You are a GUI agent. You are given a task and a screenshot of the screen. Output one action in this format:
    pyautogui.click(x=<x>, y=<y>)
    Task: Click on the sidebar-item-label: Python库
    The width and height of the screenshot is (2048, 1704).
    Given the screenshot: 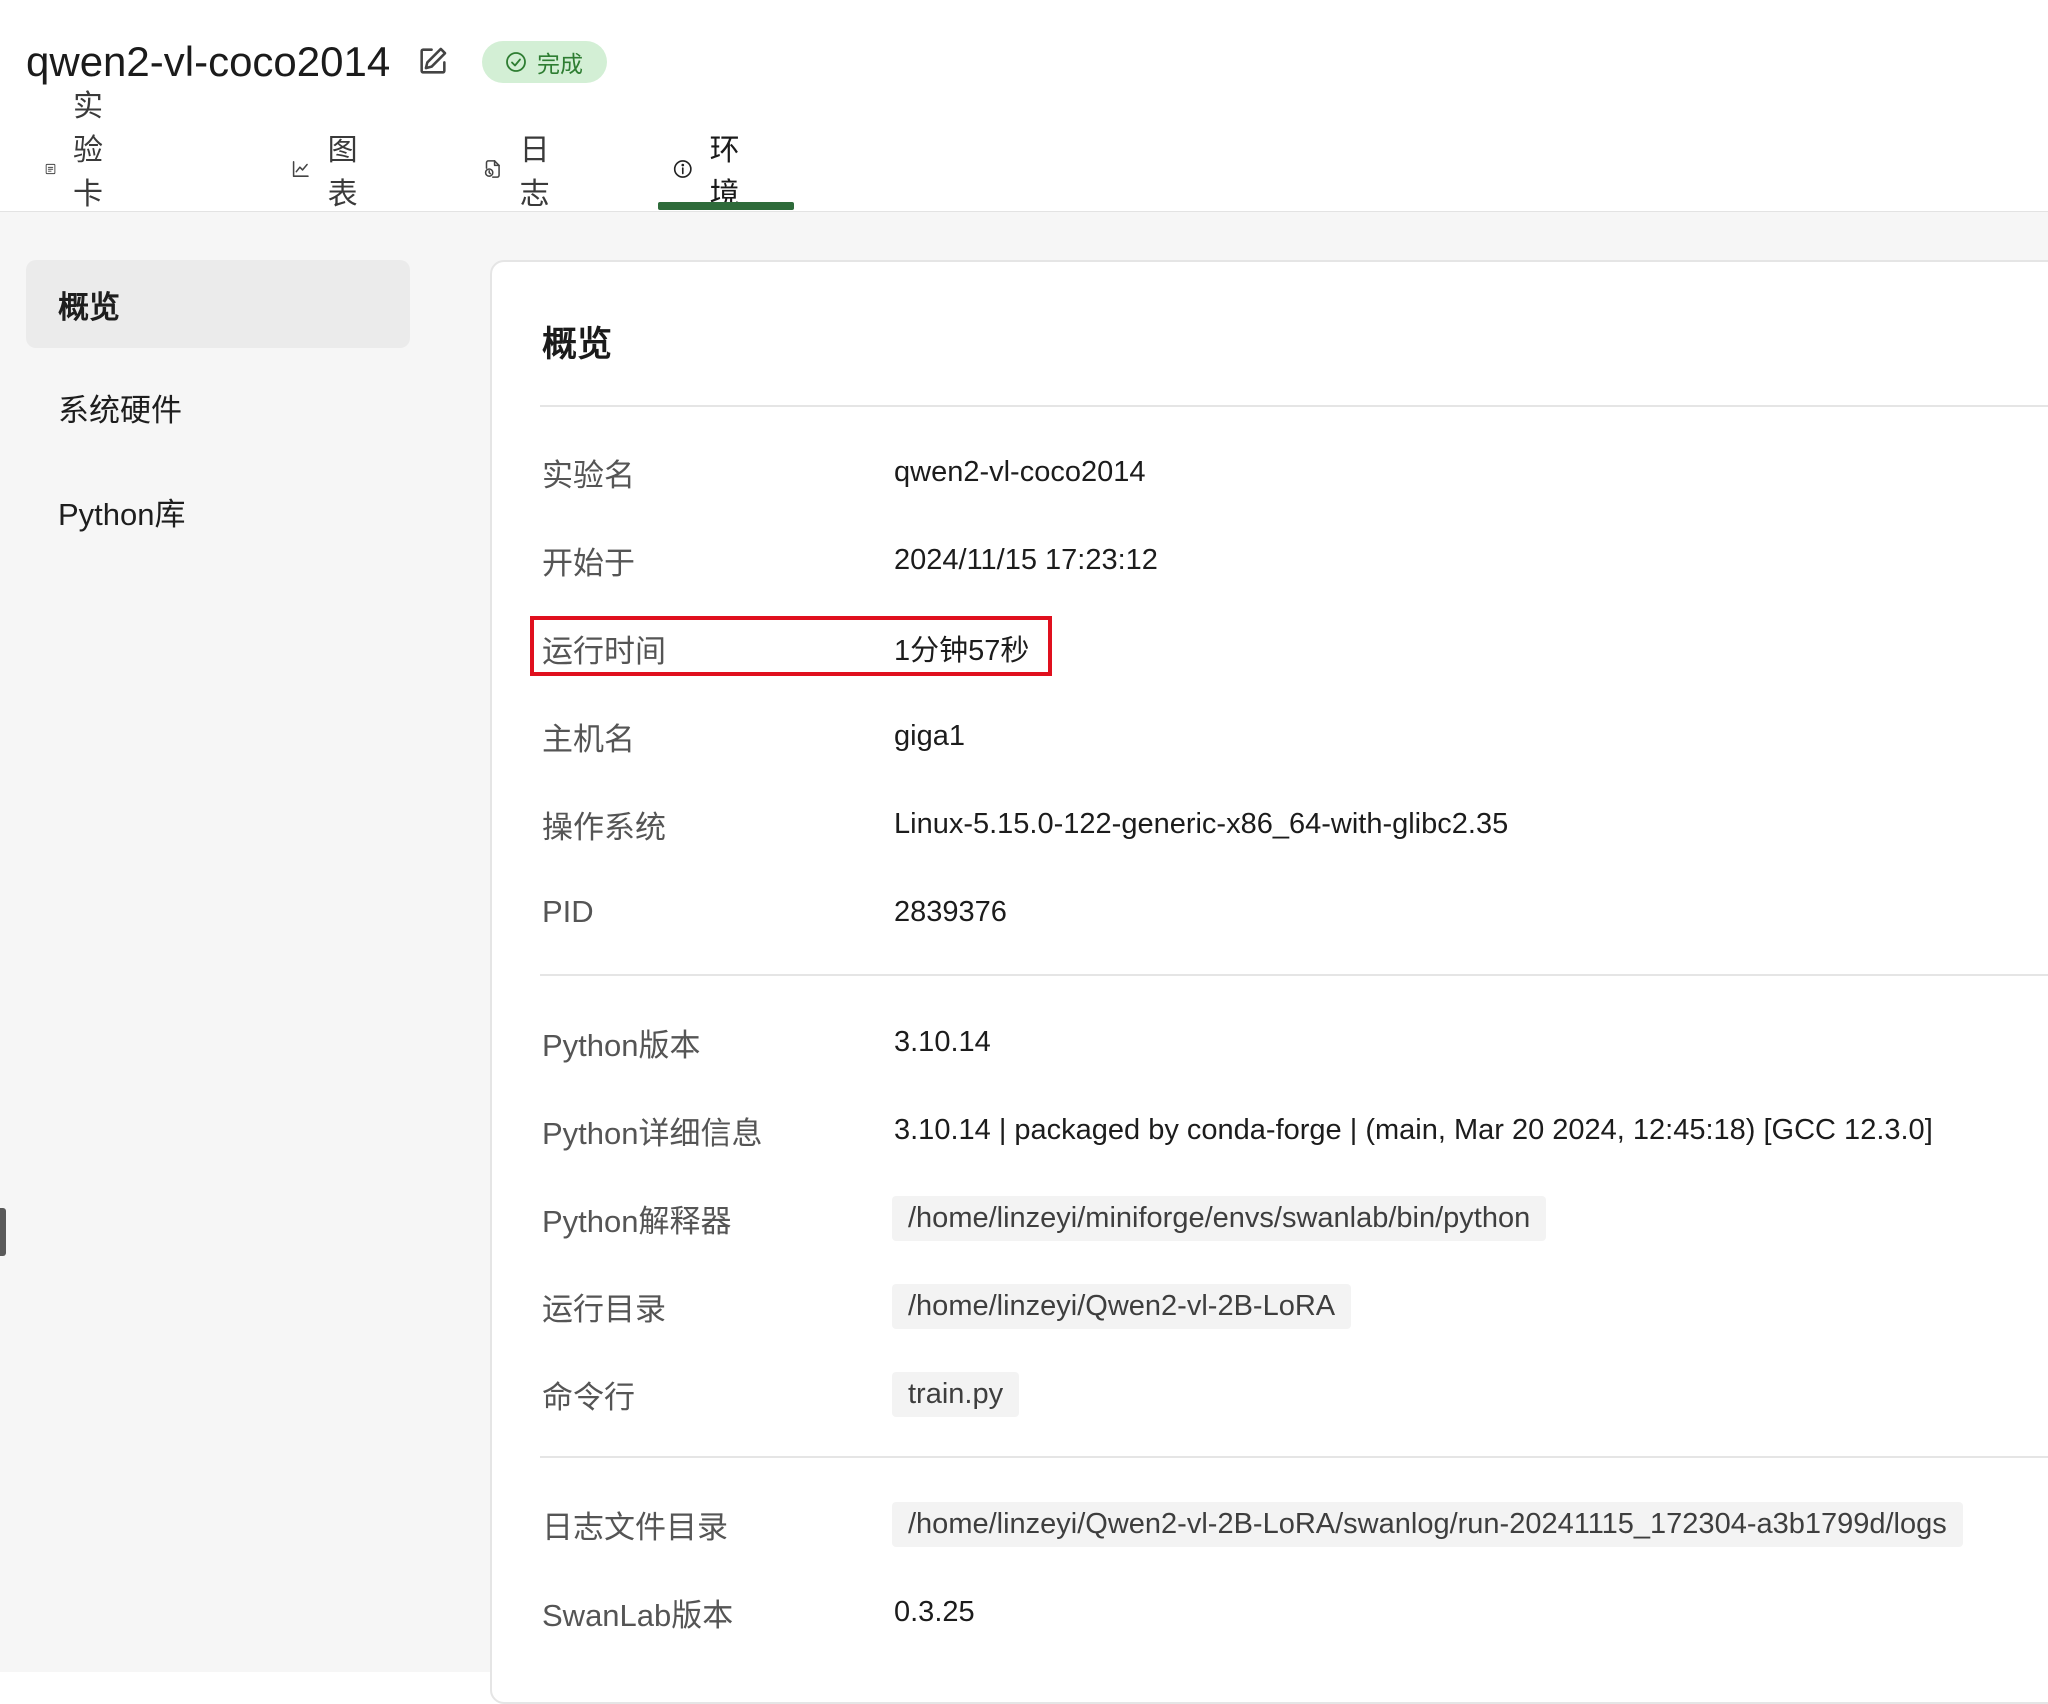 What is the action you would take?
    pyautogui.click(x=122, y=514)
    